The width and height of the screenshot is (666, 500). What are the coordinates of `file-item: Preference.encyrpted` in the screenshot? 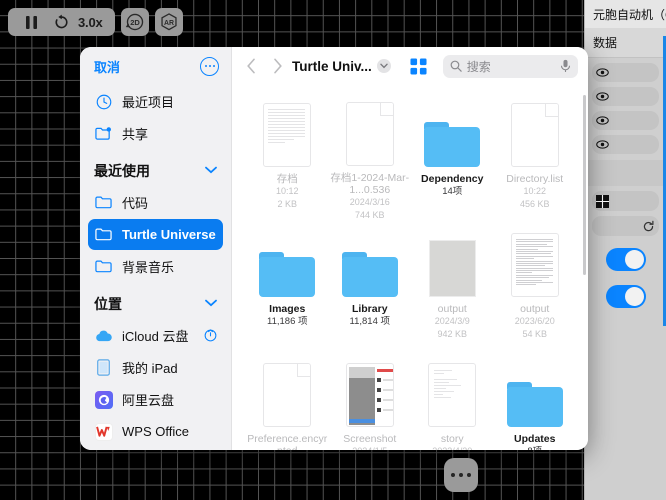 It's located at (287, 400).